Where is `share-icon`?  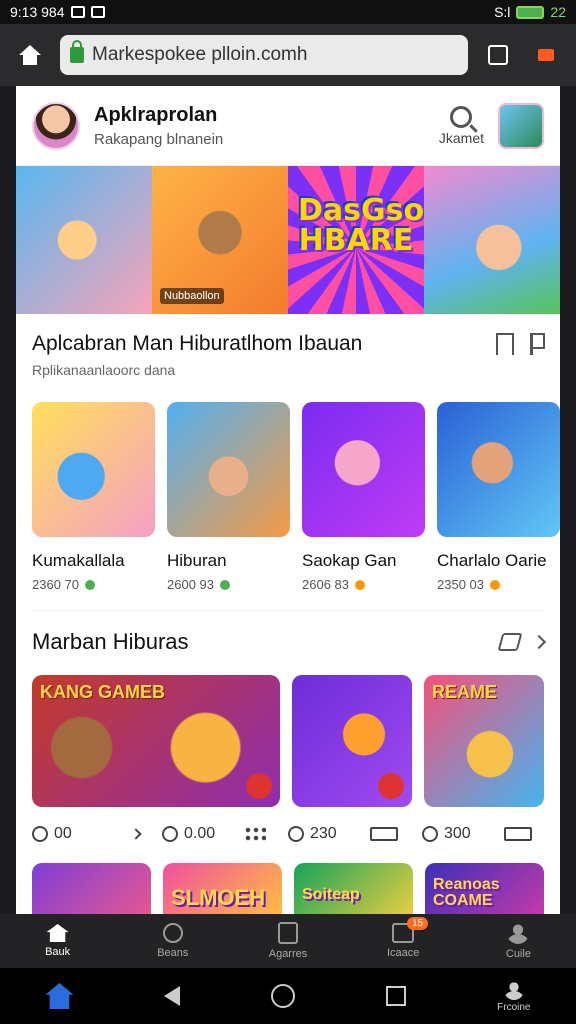
share-icon is located at coordinates (510, 642).